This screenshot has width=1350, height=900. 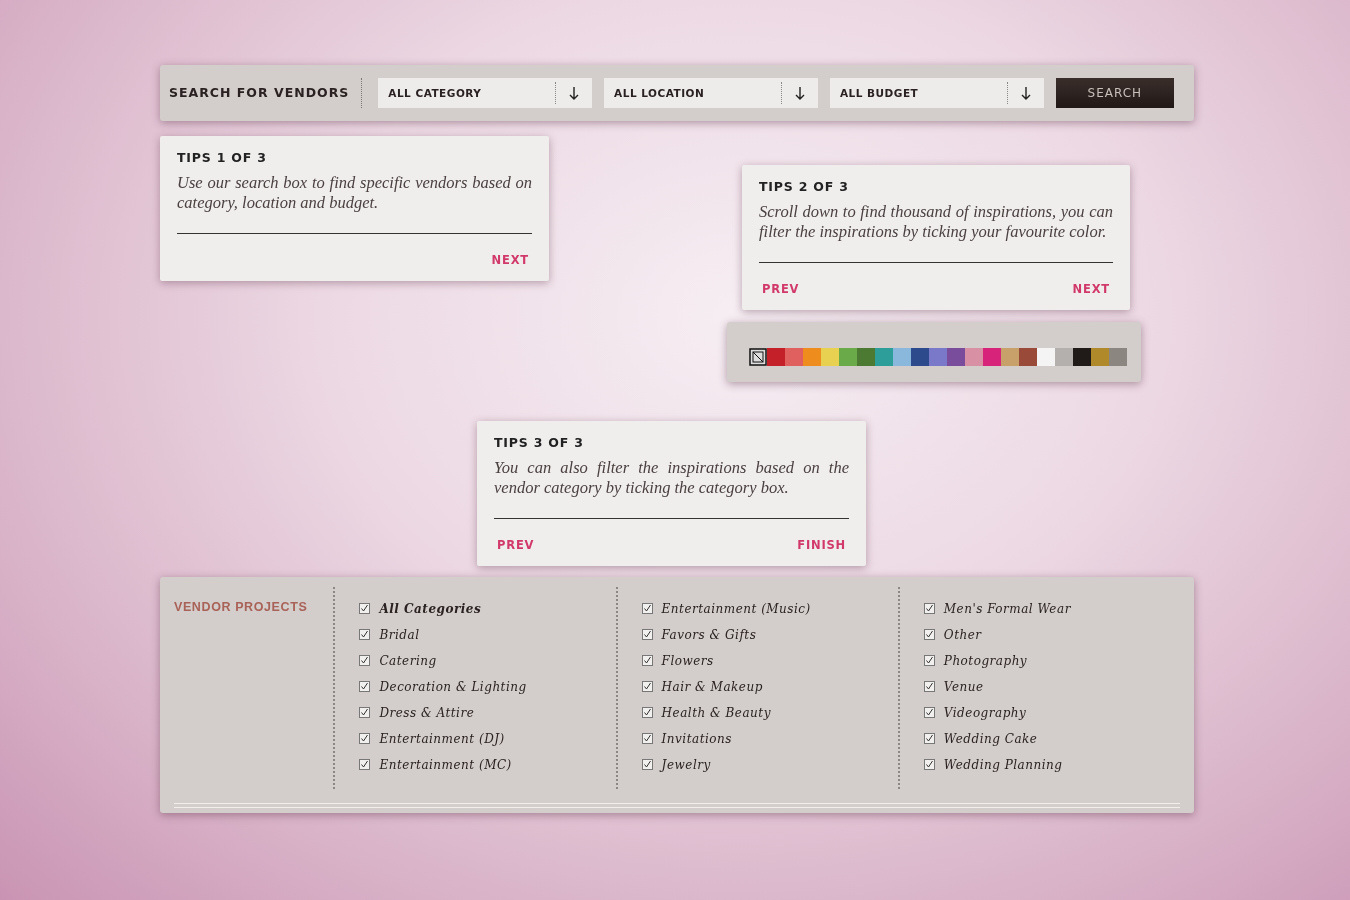 What do you see at coordinates (453, 686) in the screenshot?
I see `category-label: Decoration & Lighting` at bounding box center [453, 686].